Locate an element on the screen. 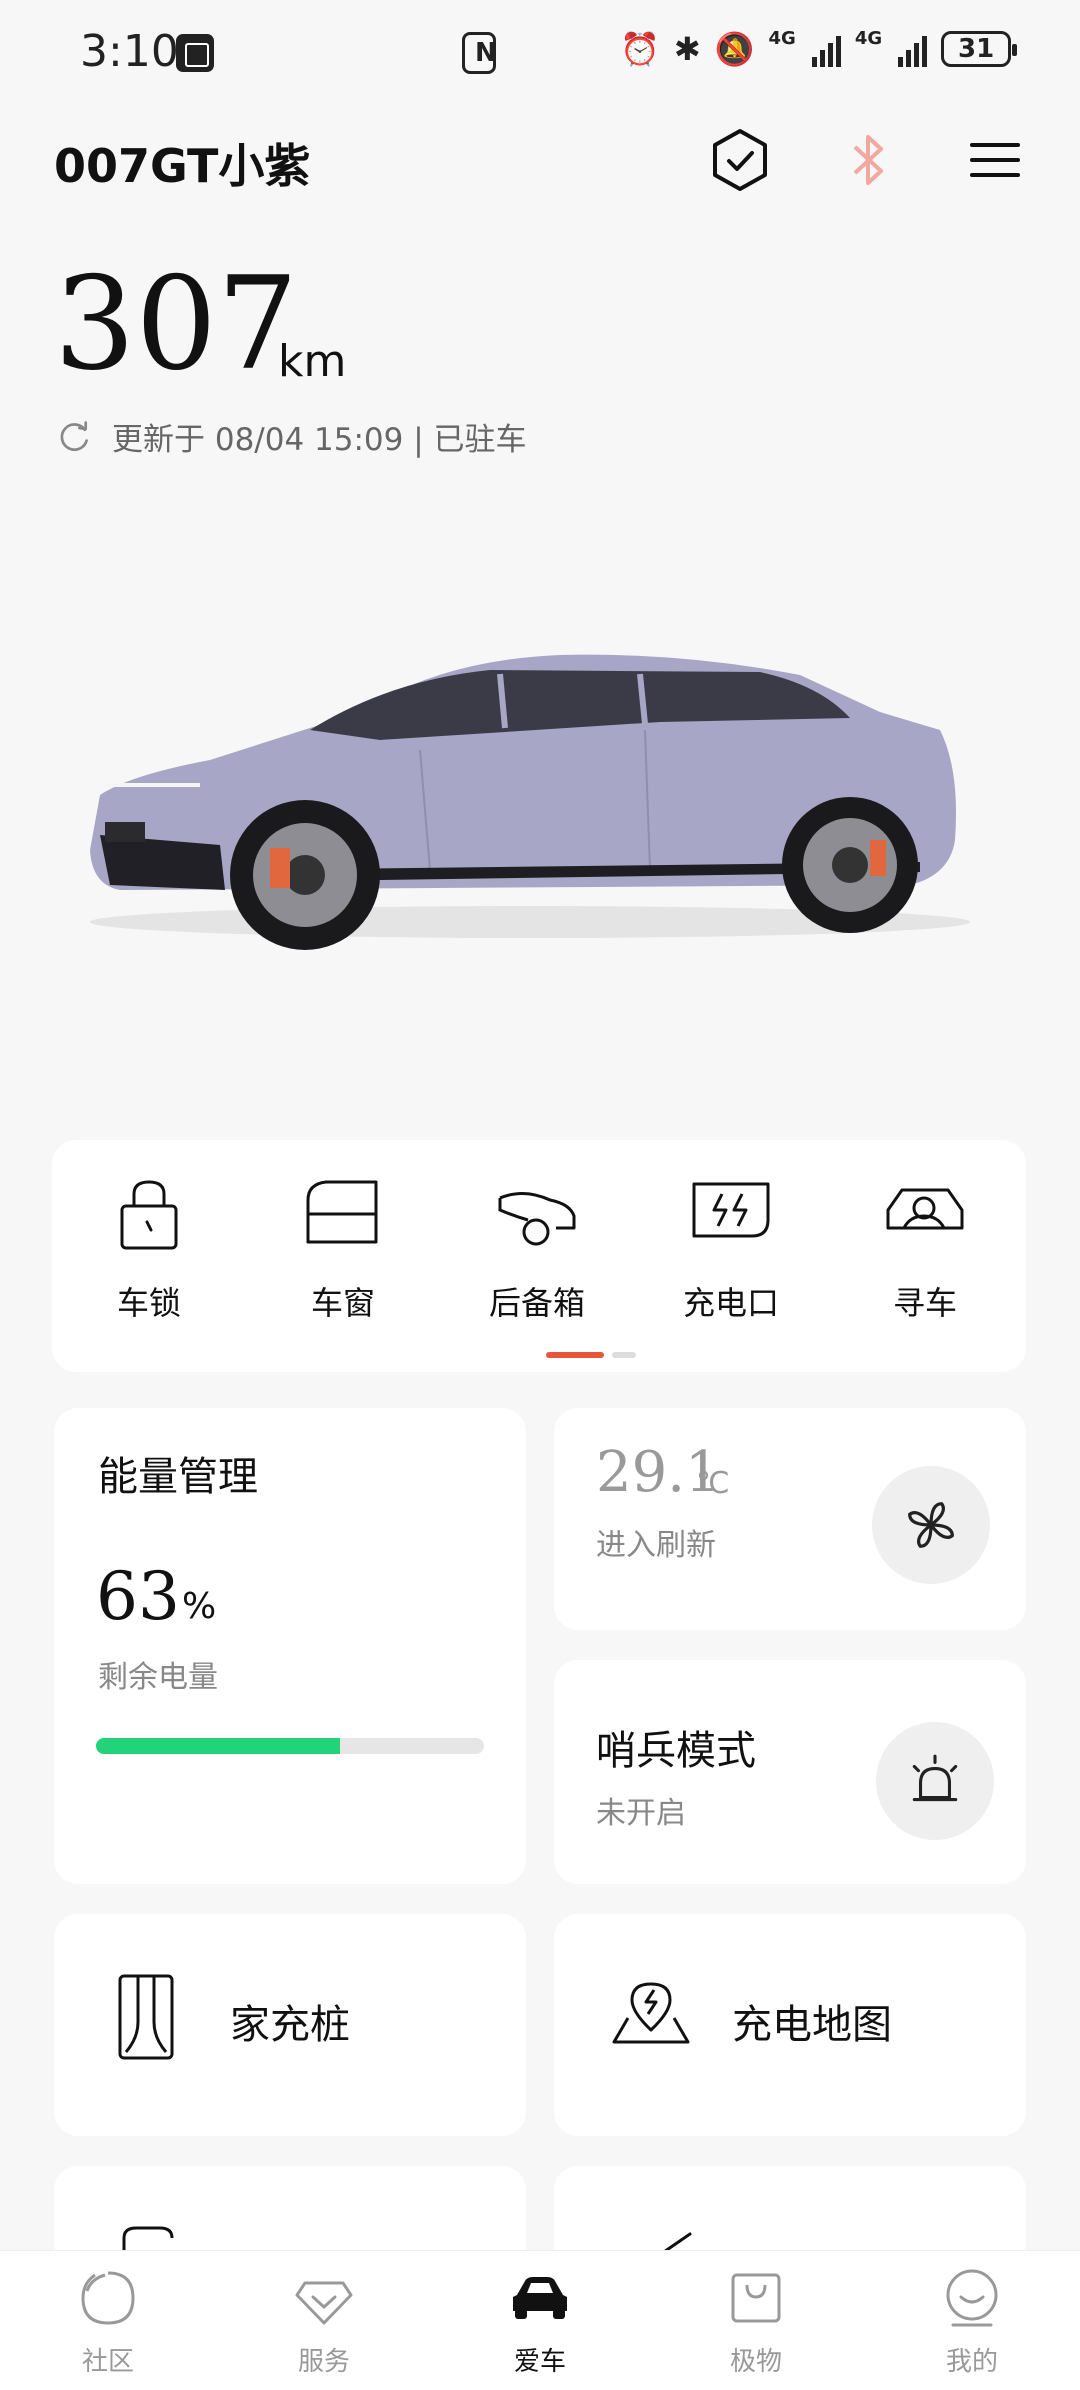 This screenshot has width=1080, height=2390. page-indicator-active is located at coordinates (575, 1355).